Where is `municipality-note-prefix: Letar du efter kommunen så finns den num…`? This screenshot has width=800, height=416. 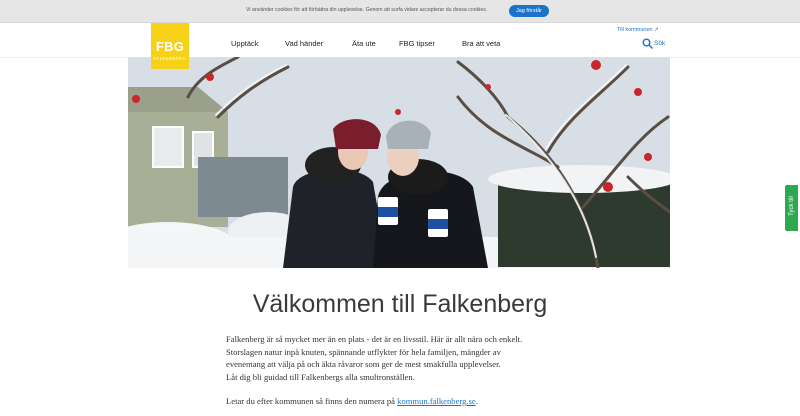 municipality-note-prefix: Letar du efter kommunen så finns den num… is located at coordinates (310, 401).